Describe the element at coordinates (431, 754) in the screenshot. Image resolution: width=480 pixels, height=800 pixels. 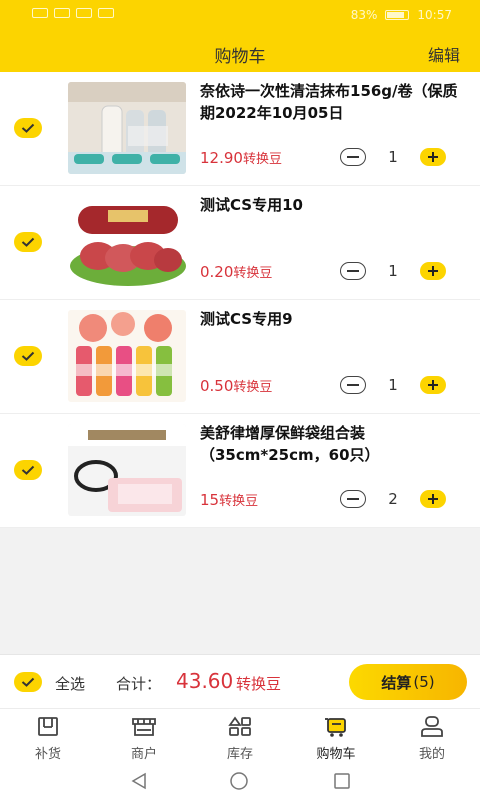
I see `tab-label: 我的` at that location.